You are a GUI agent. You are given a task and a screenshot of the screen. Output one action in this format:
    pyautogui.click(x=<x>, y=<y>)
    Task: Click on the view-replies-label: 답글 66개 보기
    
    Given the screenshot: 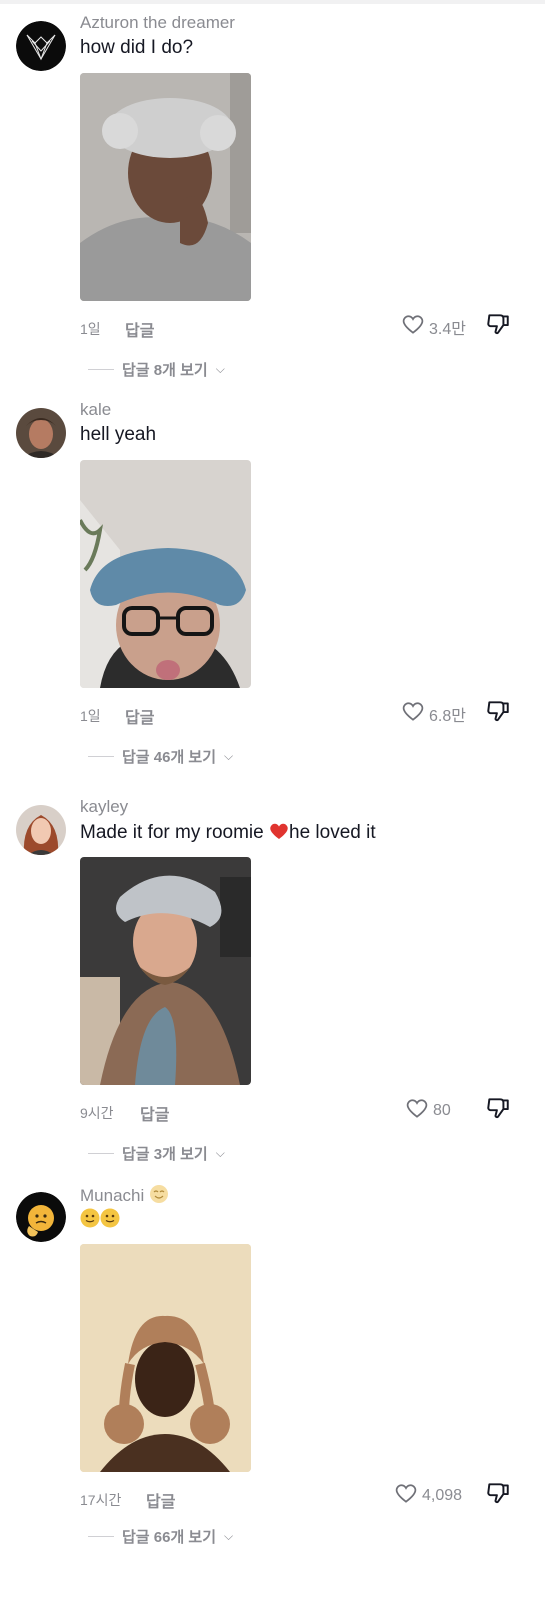 What is the action you would take?
    pyautogui.click(x=169, y=1537)
    